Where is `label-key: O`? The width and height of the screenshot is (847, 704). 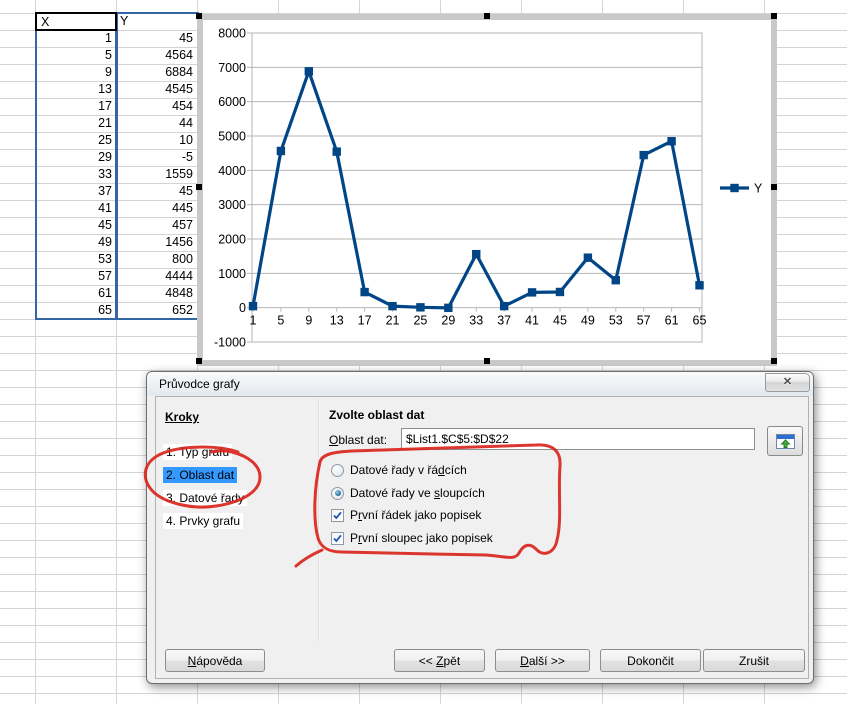
label-key: O is located at coordinates (334, 440).